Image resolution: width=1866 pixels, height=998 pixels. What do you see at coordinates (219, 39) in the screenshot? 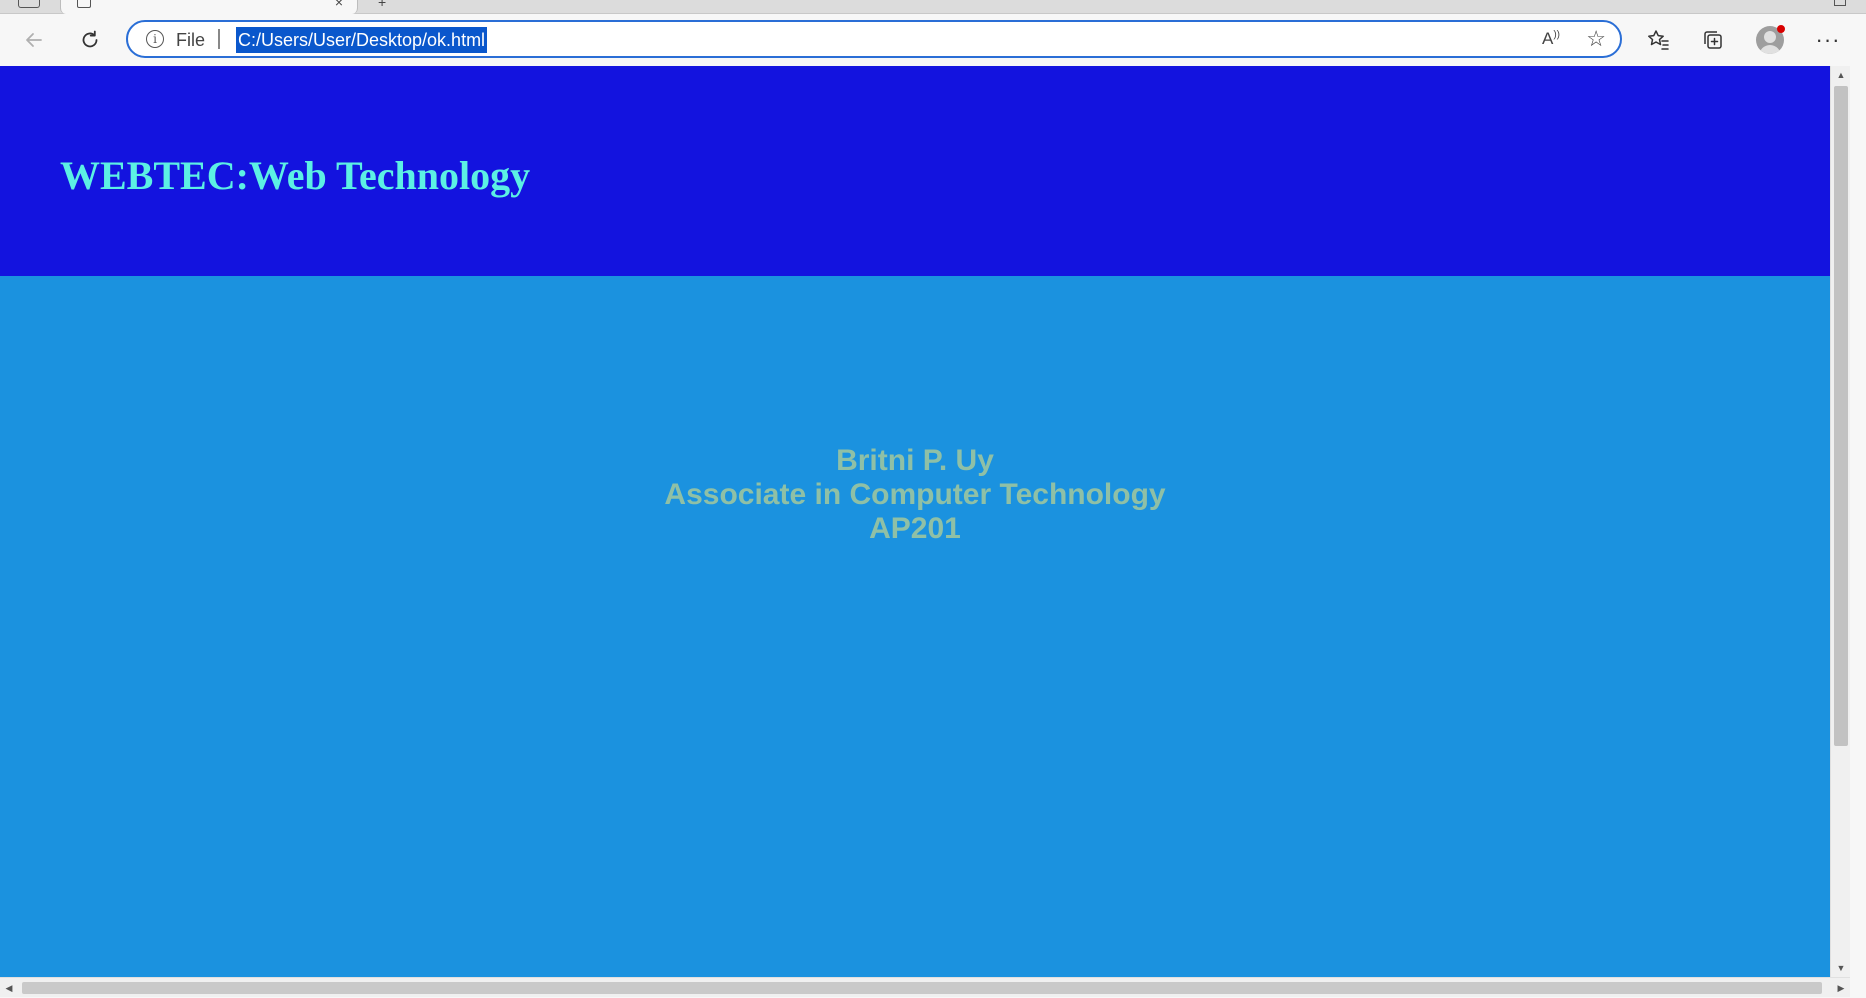
I see `address-separator` at bounding box center [219, 39].